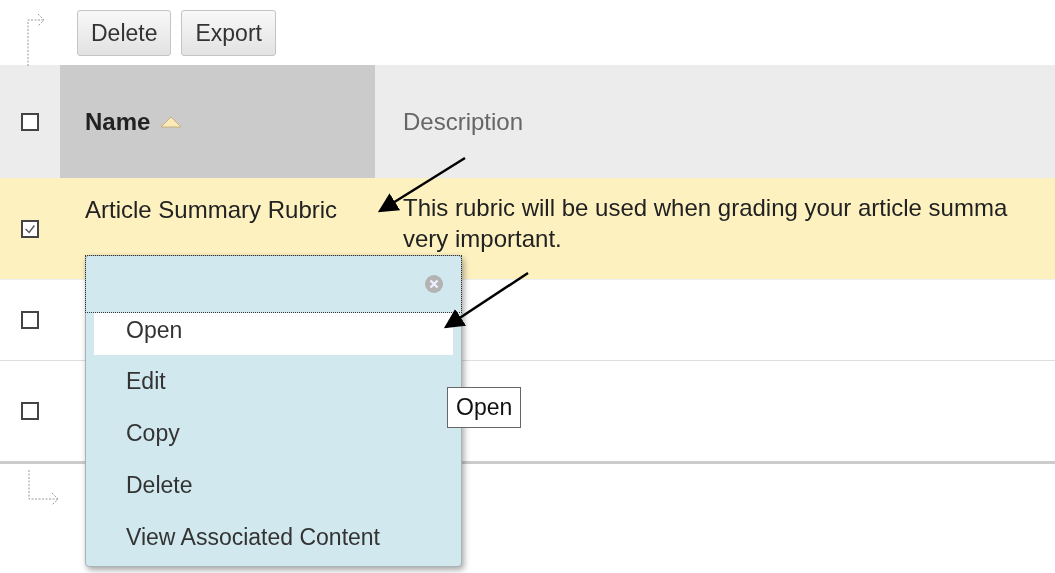  Describe the element at coordinates (483, 239) in the screenshot. I see `description-text: very important.` at that location.